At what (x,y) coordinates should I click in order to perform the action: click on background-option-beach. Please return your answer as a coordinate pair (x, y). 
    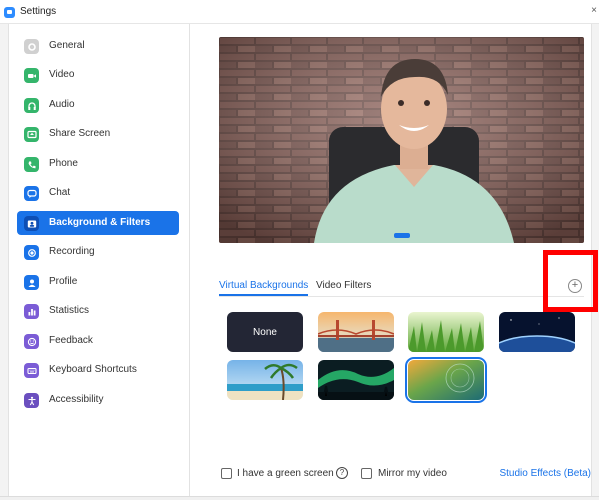
    Looking at the image, I should click on (265, 380).